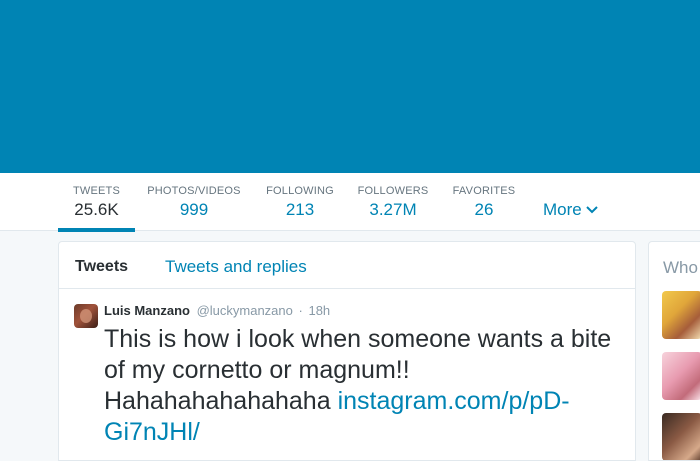 The width and height of the screenshot is (700, 461). I want to click on stat-photos-videos-value: 999, so click(194, 209).